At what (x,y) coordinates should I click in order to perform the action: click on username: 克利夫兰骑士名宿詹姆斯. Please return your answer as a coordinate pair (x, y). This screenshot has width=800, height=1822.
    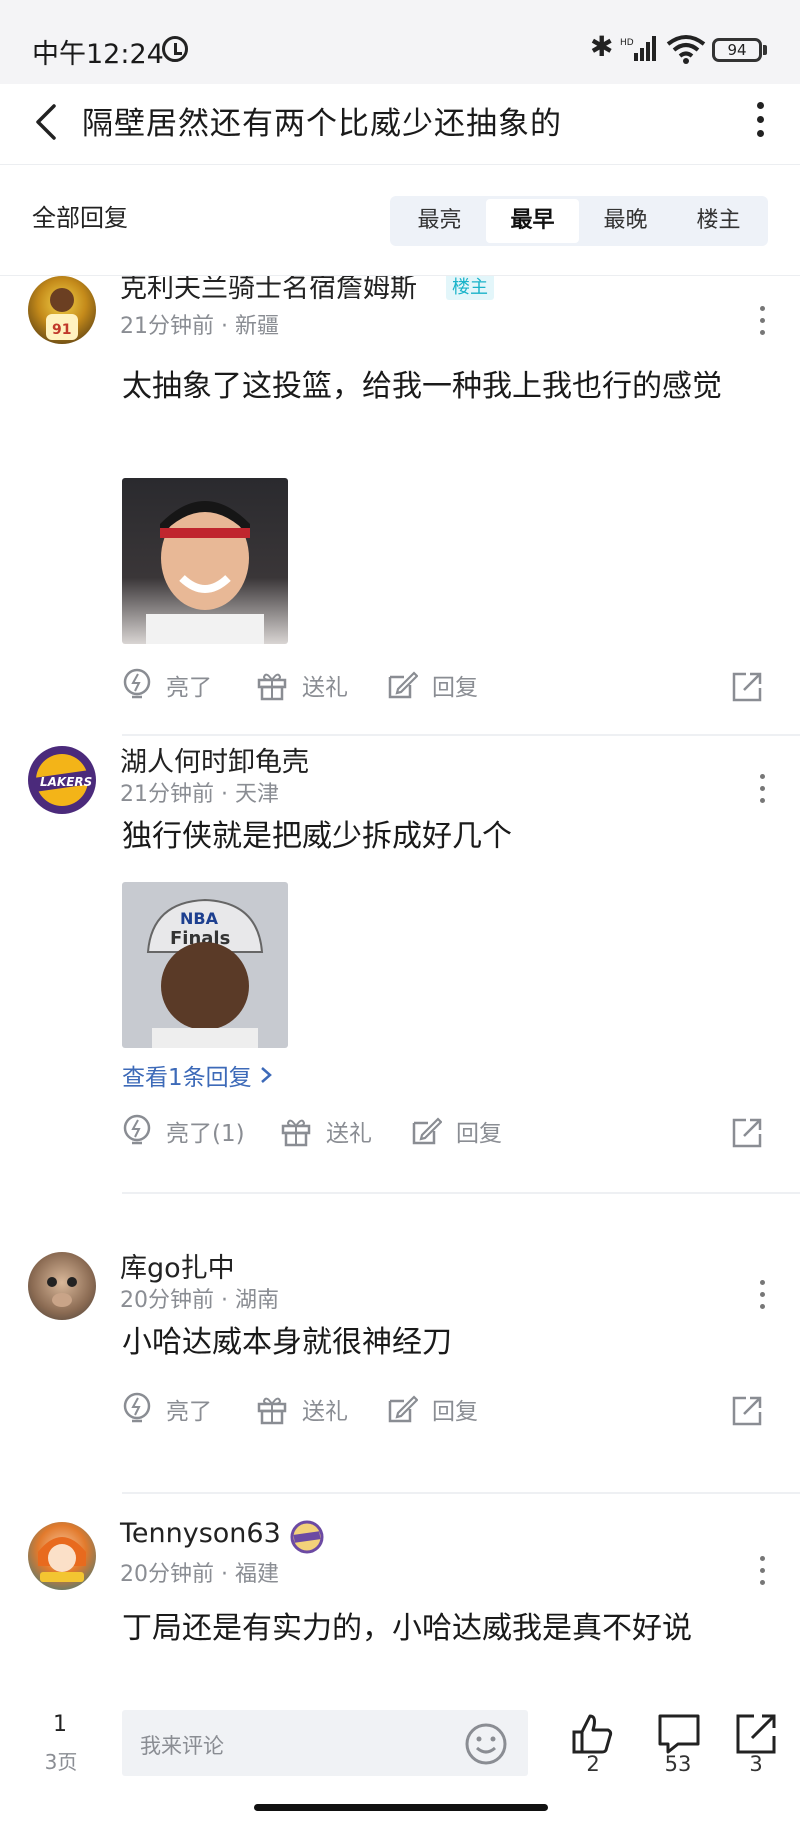
    Looking at the image, I should click on (268, 290).